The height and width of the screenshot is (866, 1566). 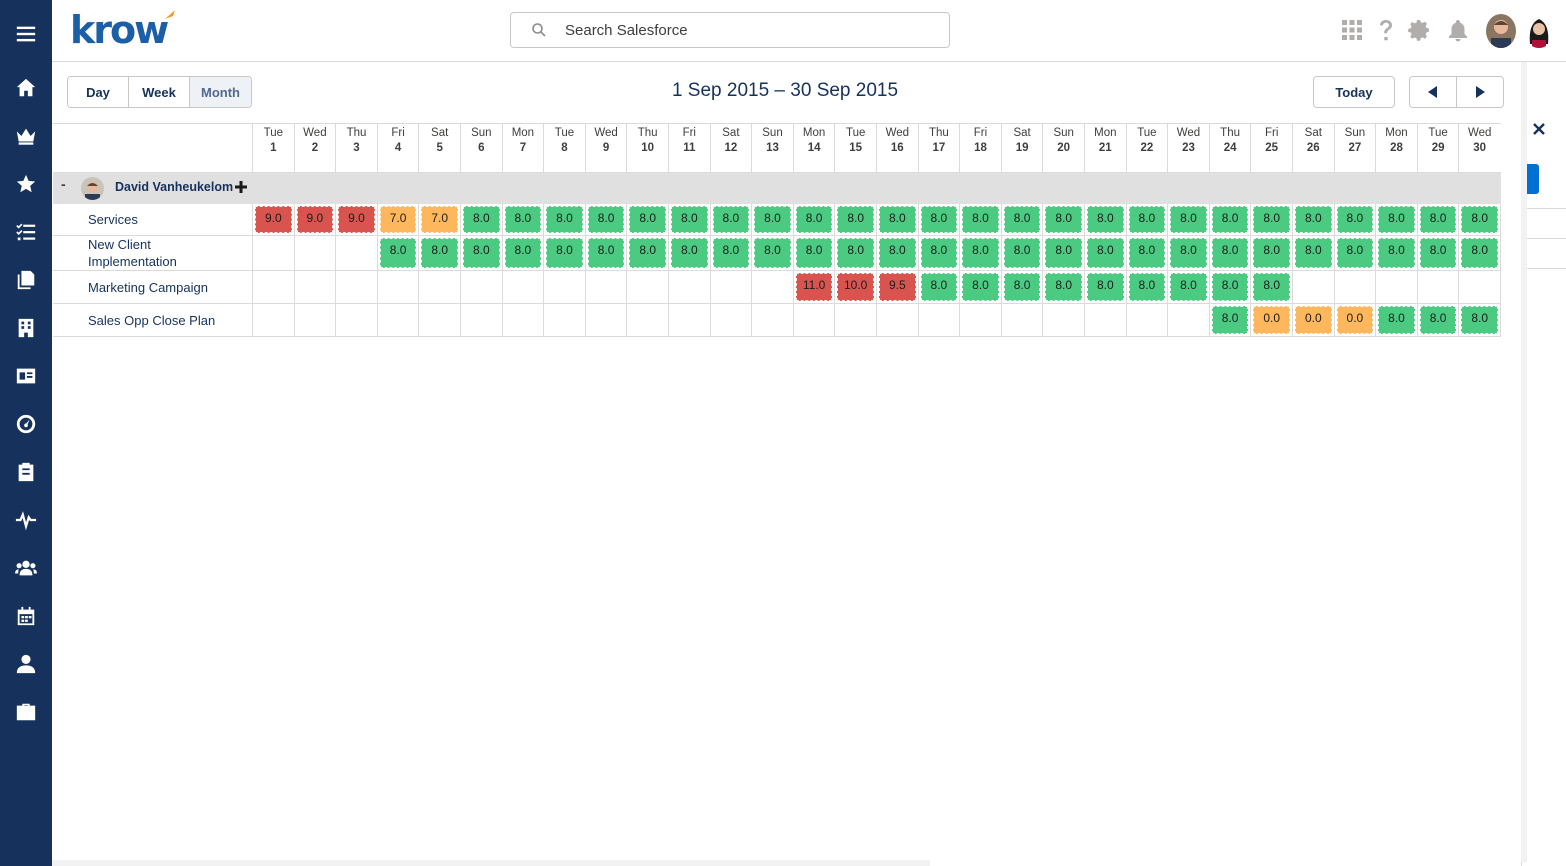 What do you see at coordinates (26, 520) in the screenshot?
I see `sidebar-item-pulse` at bounding box center [26, 520].